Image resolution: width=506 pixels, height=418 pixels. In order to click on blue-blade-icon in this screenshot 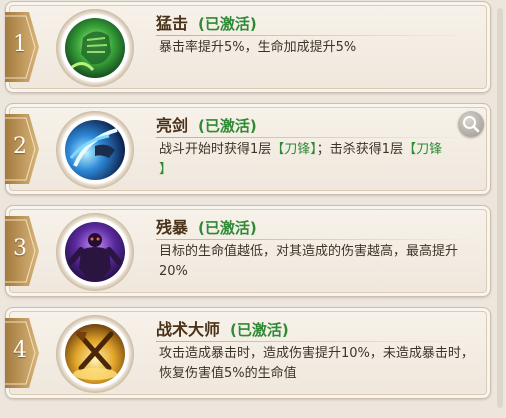, I will do `click(95, 150)`.